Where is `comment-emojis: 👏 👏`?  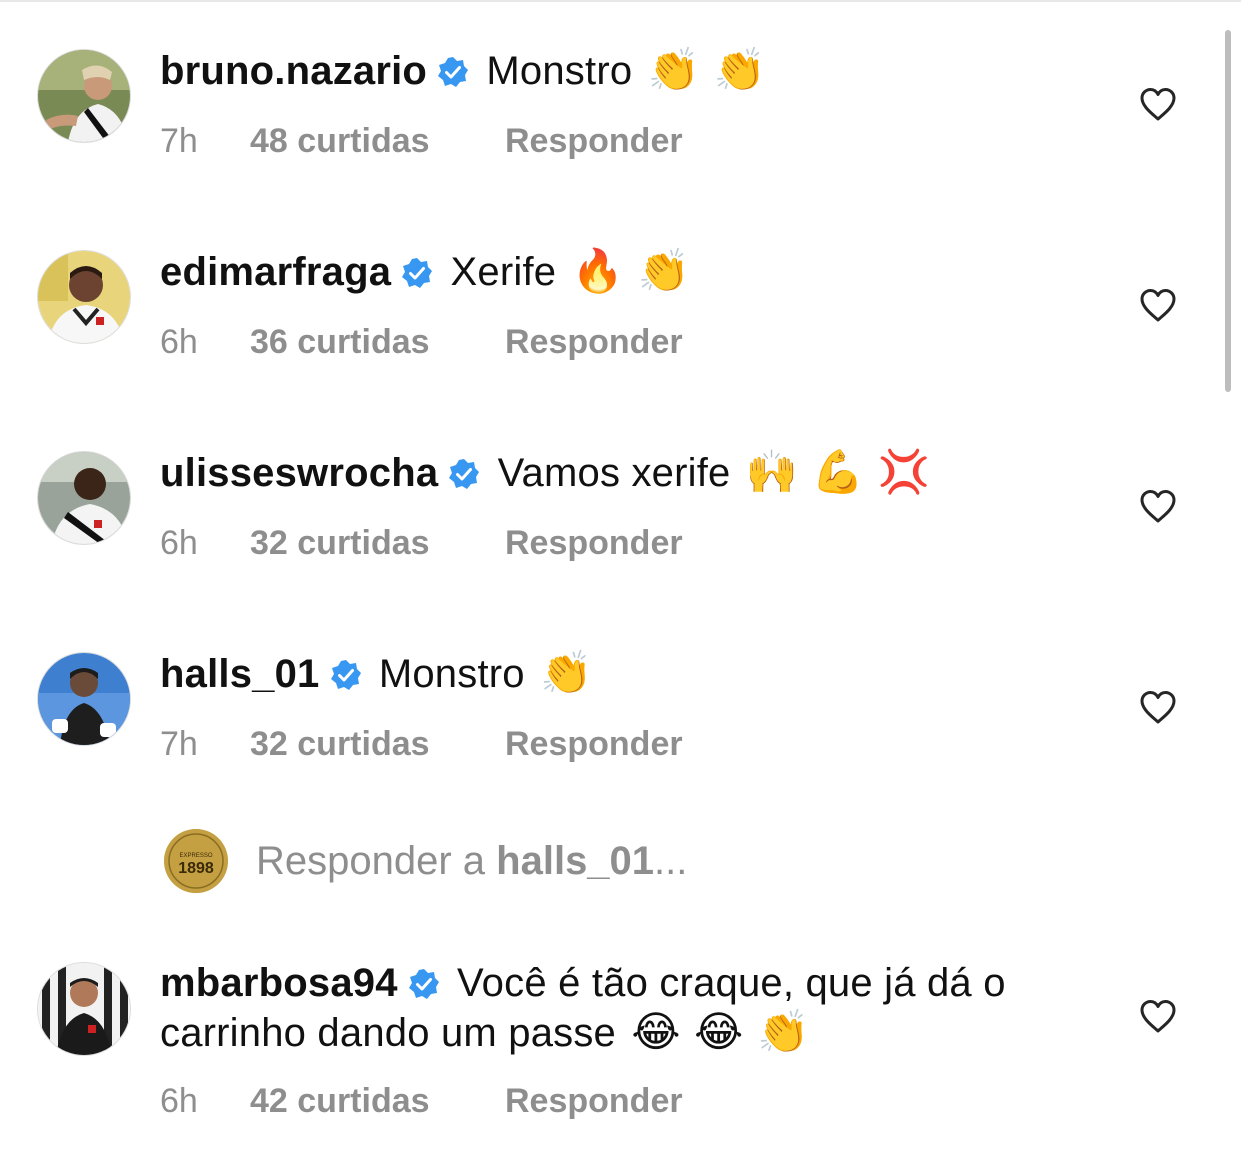 comment-emojis: 👏 👏 is located at coordinates (707, 69).